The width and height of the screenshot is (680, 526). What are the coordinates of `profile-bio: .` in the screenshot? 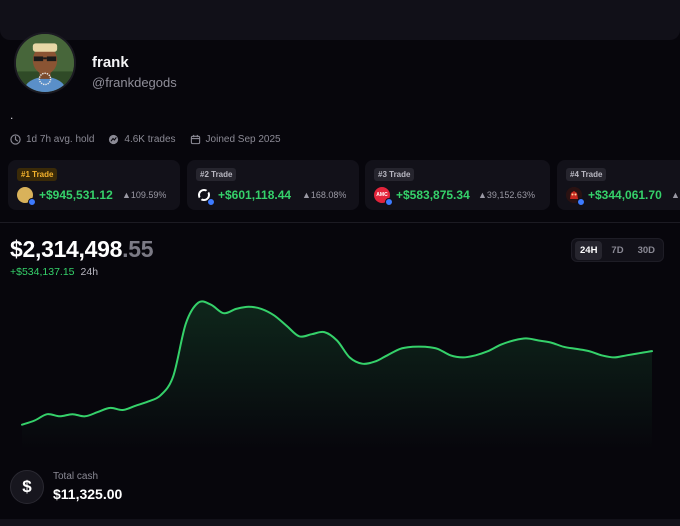 It's located at (12, 115).